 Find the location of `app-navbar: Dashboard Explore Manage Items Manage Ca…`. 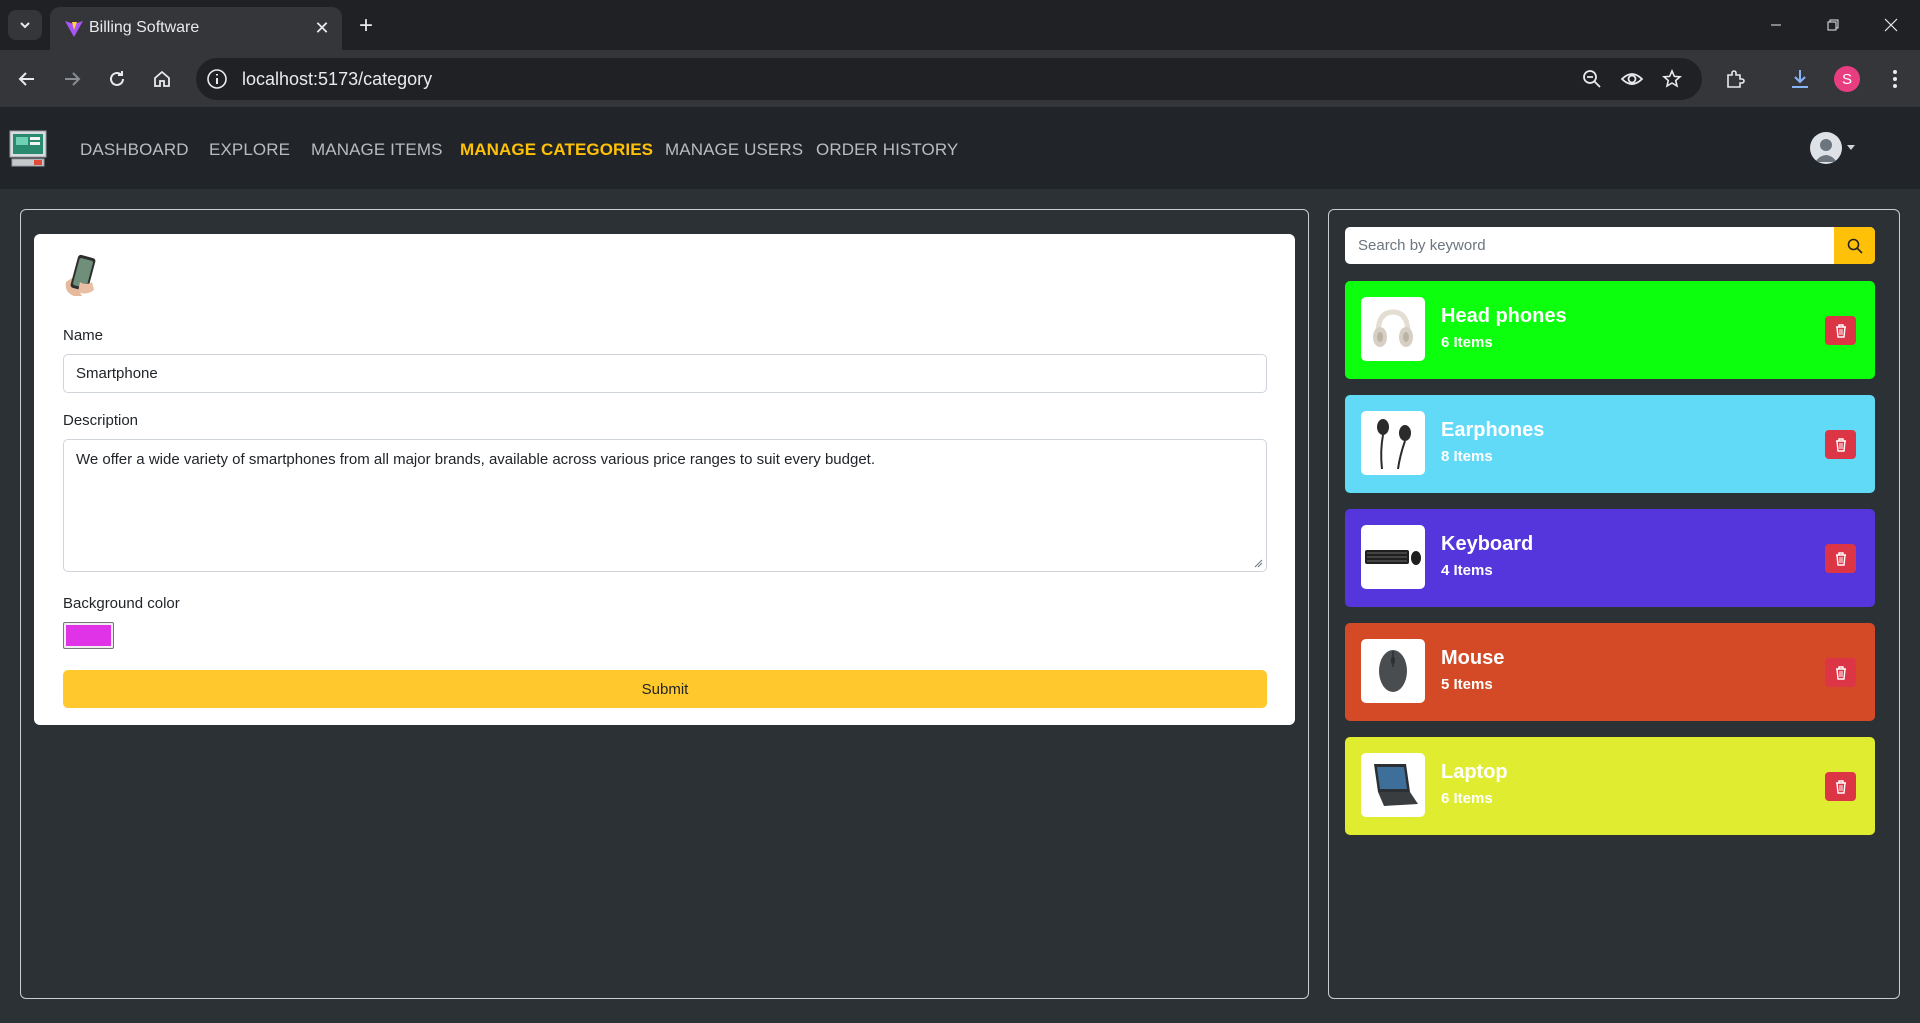

app-navbar: Dashboard Explore Manage Items Manage Ca… is located at coordinates (960, 148).